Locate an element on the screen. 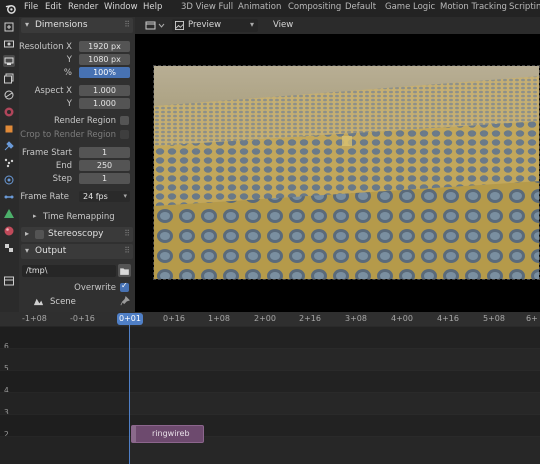 The image size is (540, 464). tab-3d-view-full: 3D View Full is located at coordinates (207, 7).